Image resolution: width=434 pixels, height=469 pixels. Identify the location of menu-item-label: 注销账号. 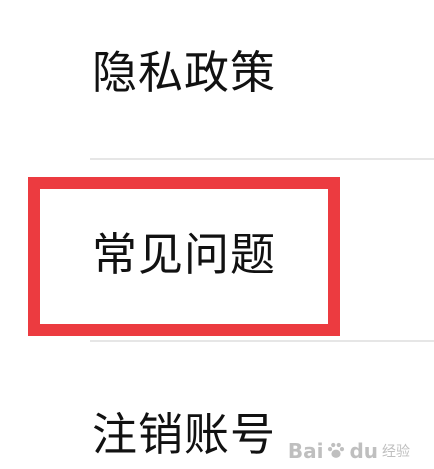
(184, 434).